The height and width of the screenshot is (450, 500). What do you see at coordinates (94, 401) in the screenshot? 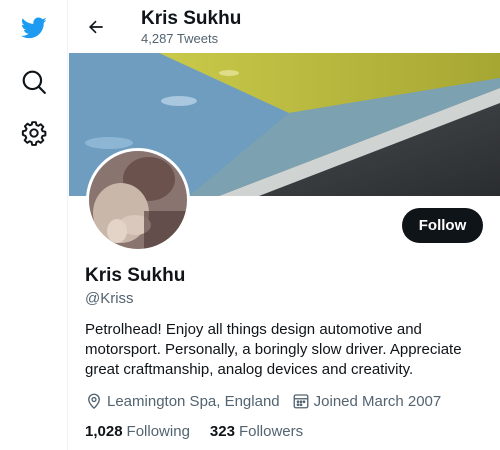
I see `location-pin-icon` at bounding box center [94, 401].